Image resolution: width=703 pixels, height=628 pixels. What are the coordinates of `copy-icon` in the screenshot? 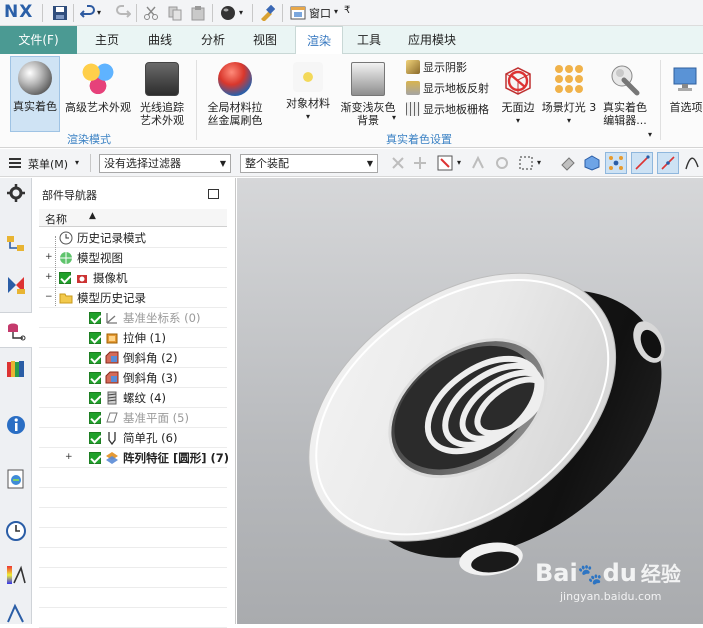 It's located at (175, 13).